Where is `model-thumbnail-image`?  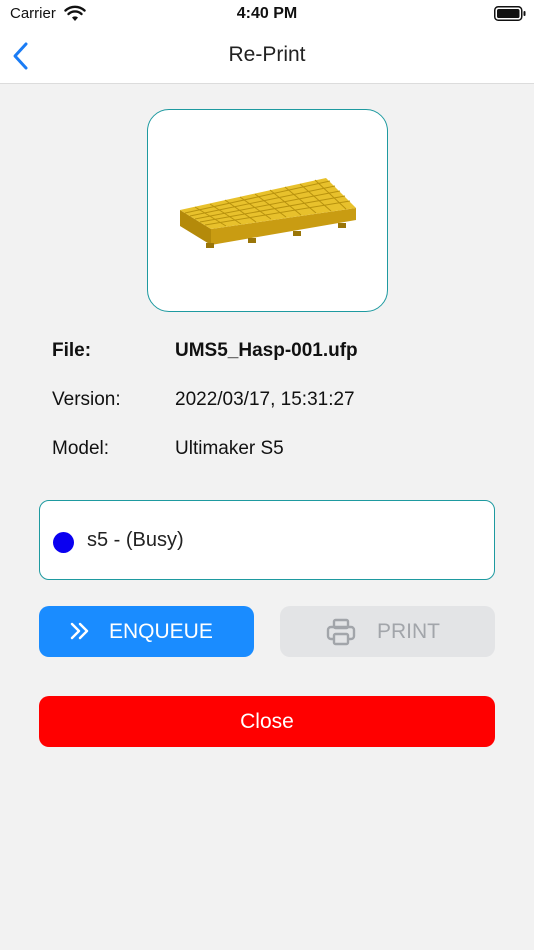 model-thumbnail-image is located at coordinates (268, 213).